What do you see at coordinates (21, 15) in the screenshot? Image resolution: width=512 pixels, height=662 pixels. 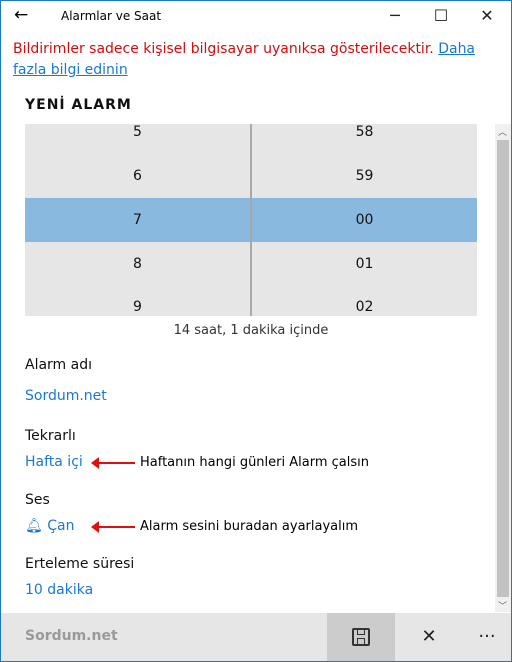 I see `back-arrow-icon: ←` at bounding box center [21, 15].